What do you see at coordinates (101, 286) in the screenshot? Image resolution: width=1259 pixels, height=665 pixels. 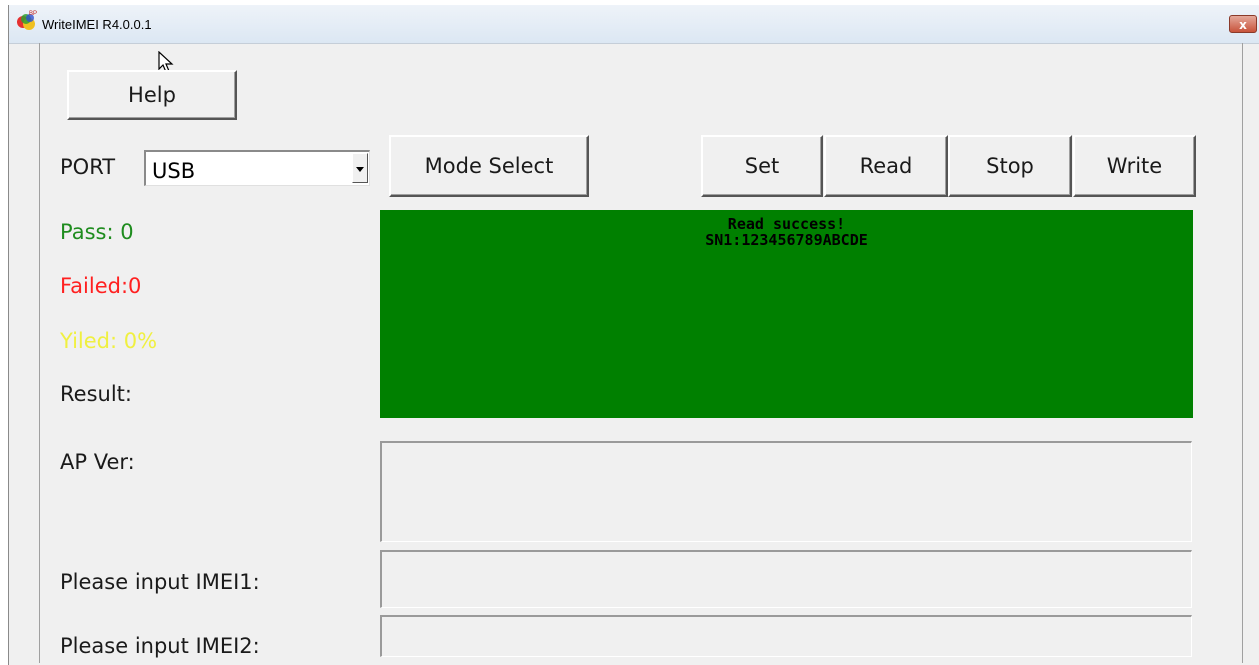 I see `failed-count: Failed:0` at bounding box center [101, 286].